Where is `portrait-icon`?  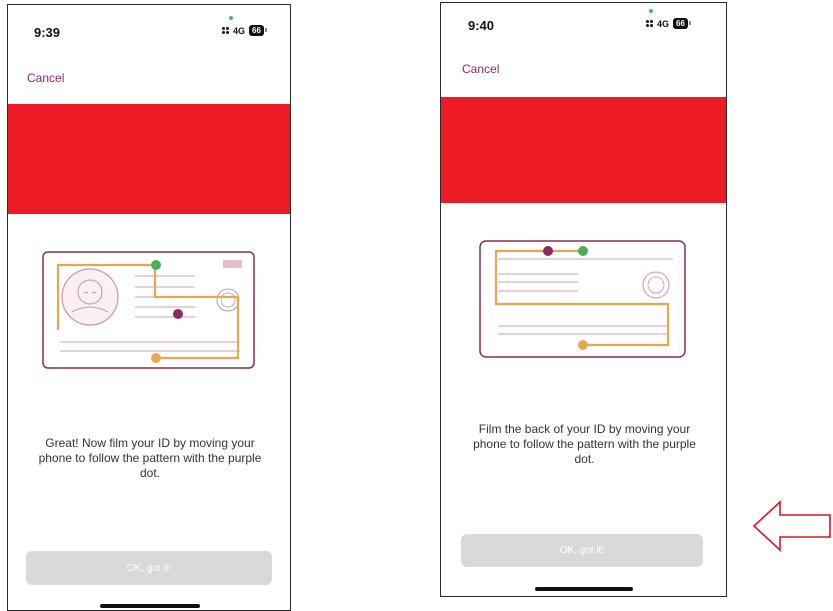
portrait-icon is located at coordinates (90, 297).